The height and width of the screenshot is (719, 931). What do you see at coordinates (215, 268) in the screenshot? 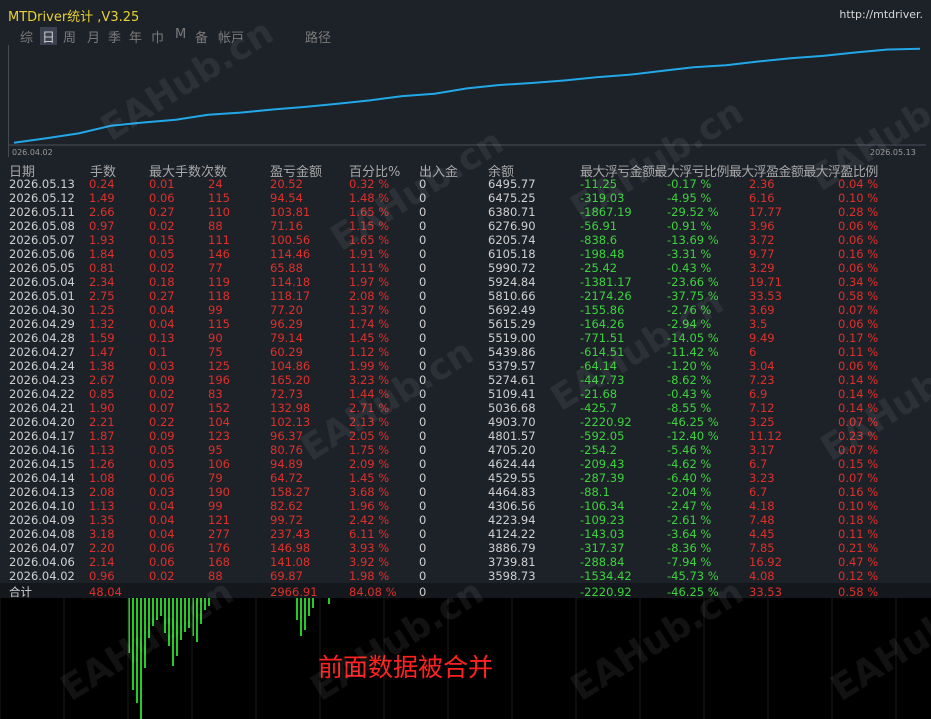
I see `cell-count: 77` at bounding box center [215, 268].